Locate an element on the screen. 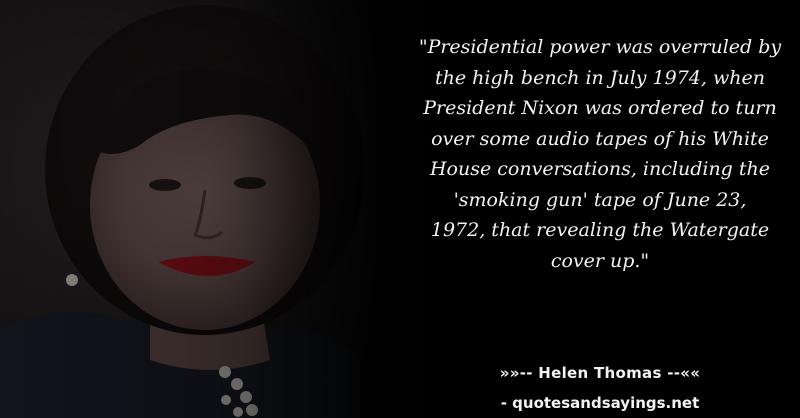 The height and width of the screenshot is (418, 800). quote-line: 'smoking gun' tape of June 23, is located at coordinates (600, 199).